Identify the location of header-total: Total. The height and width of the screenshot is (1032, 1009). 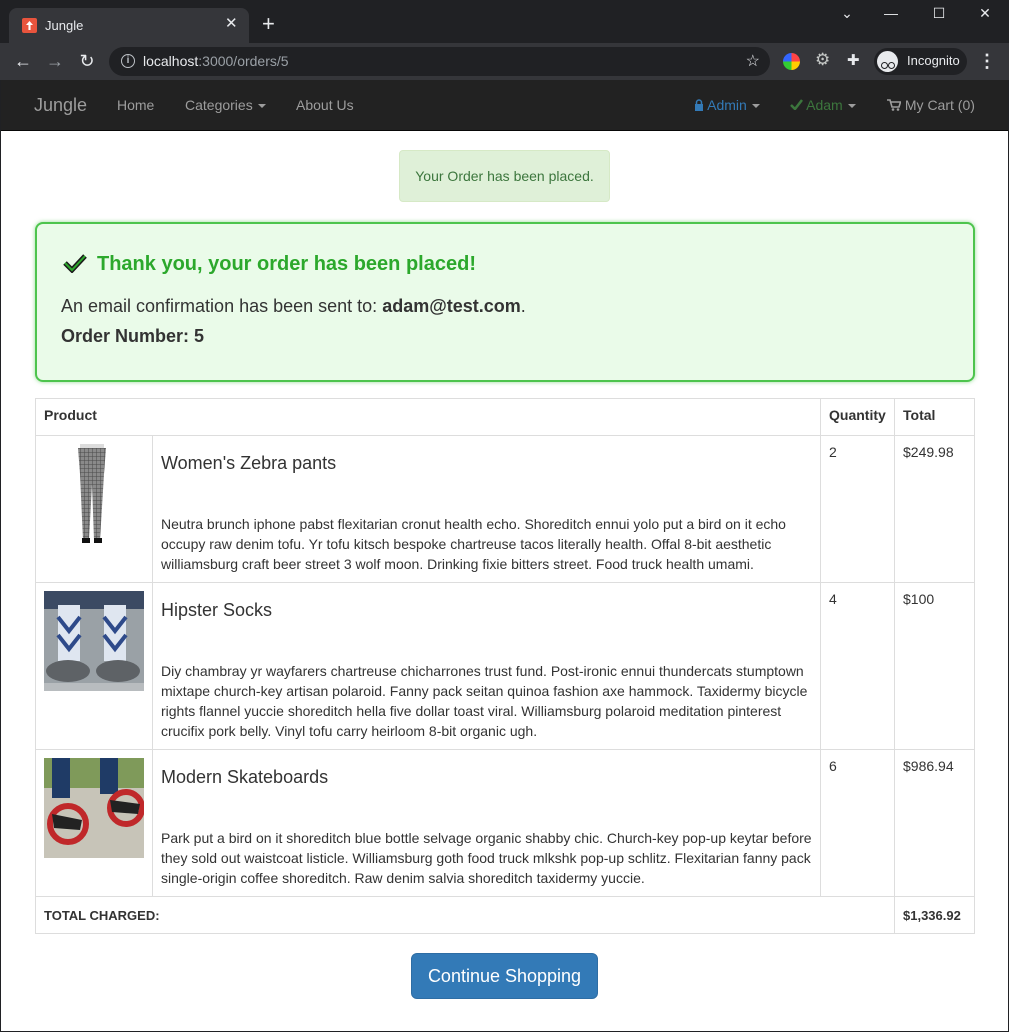
(934, 417).